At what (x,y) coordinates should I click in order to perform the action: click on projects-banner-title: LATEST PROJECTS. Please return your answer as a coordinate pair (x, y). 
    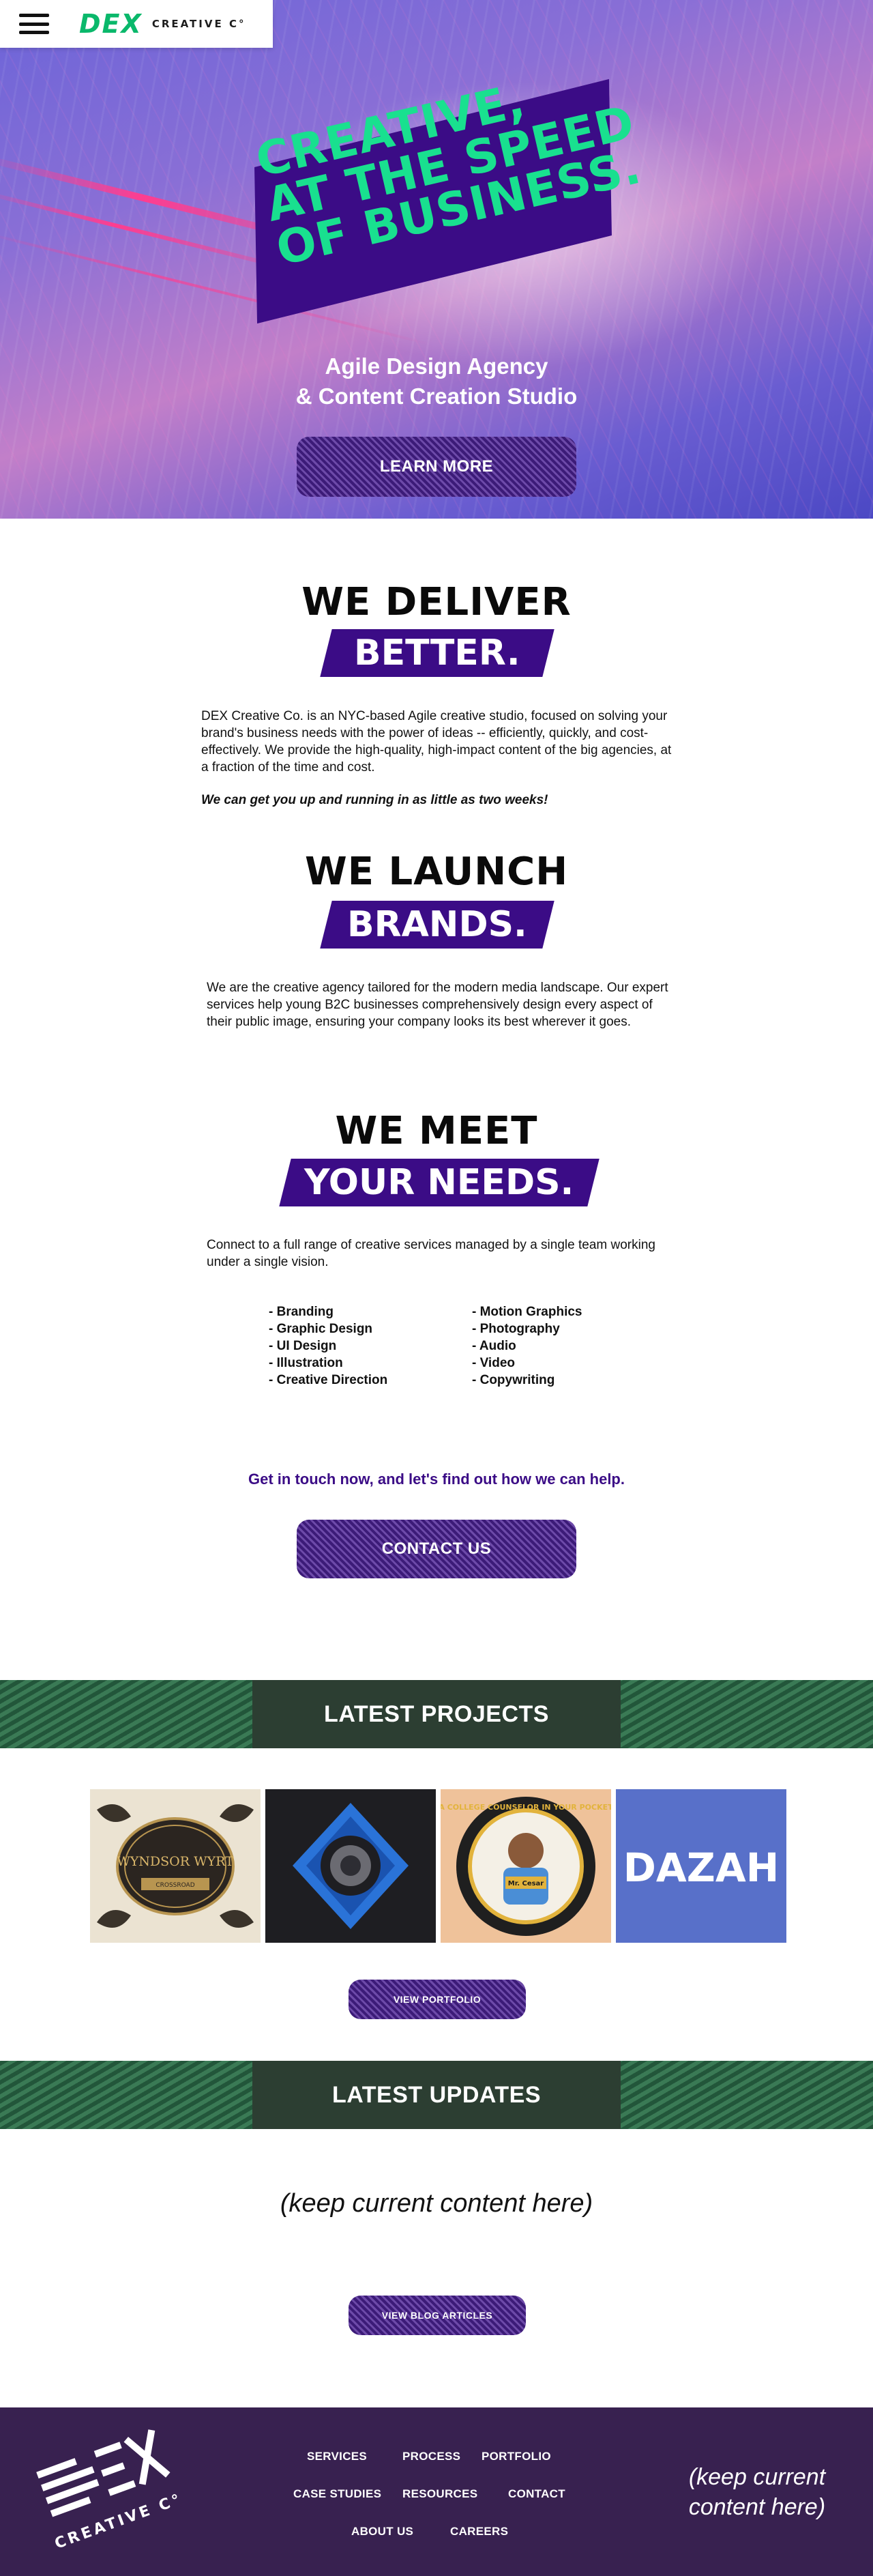
    Looking at the image, I should click on (436, 1714).